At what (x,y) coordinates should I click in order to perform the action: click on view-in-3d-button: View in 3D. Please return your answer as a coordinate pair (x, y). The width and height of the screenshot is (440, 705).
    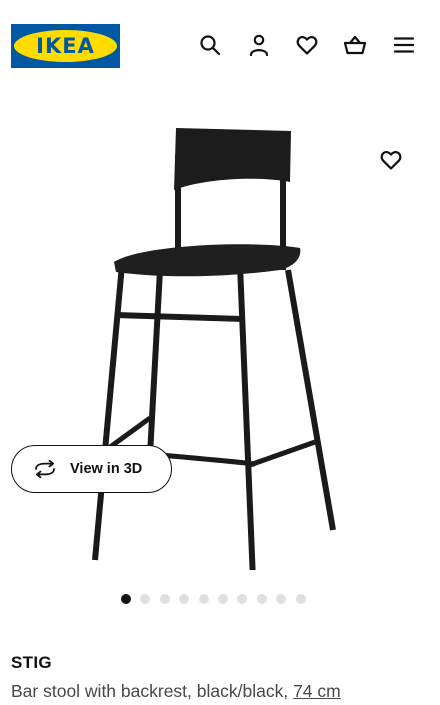
    Looking at the image, I should click on (91, 469).